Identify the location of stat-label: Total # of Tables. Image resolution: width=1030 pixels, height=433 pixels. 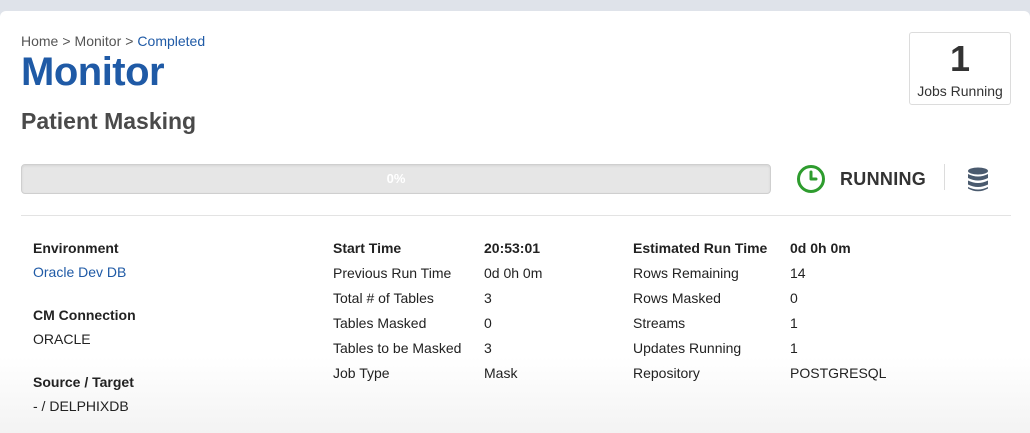
(383, 298).